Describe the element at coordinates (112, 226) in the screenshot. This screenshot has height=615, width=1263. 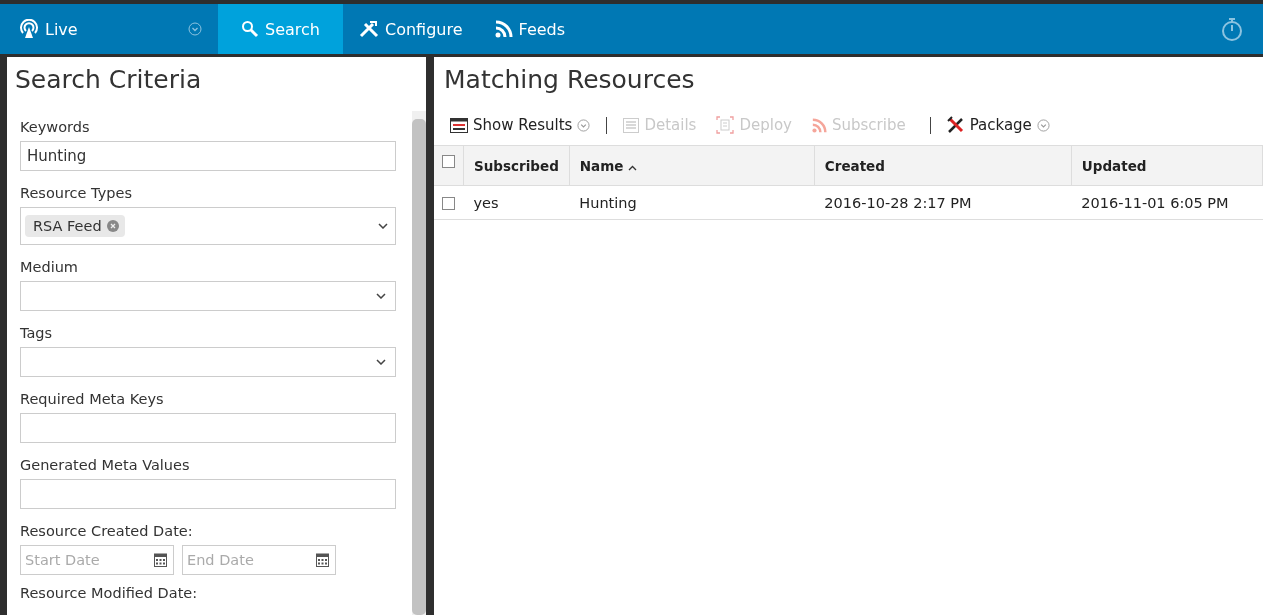
I see `remove-icon` at that location.